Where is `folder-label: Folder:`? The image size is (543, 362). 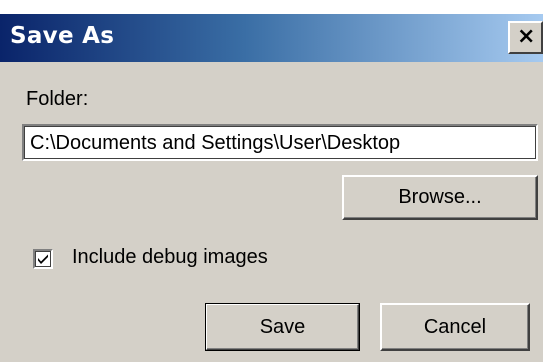 folder-label: Folder: is located at coordinates (57, 99).